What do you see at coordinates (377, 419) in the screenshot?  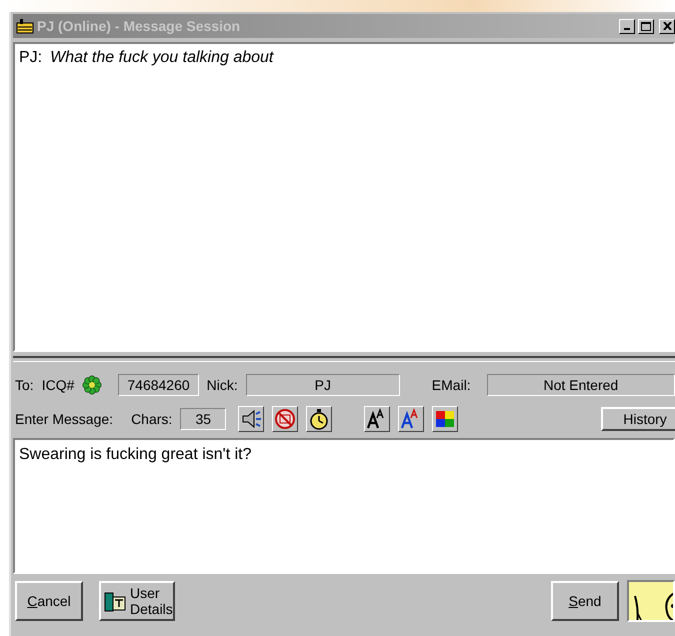 I see `font-icon` at bounding box center [377, 419].